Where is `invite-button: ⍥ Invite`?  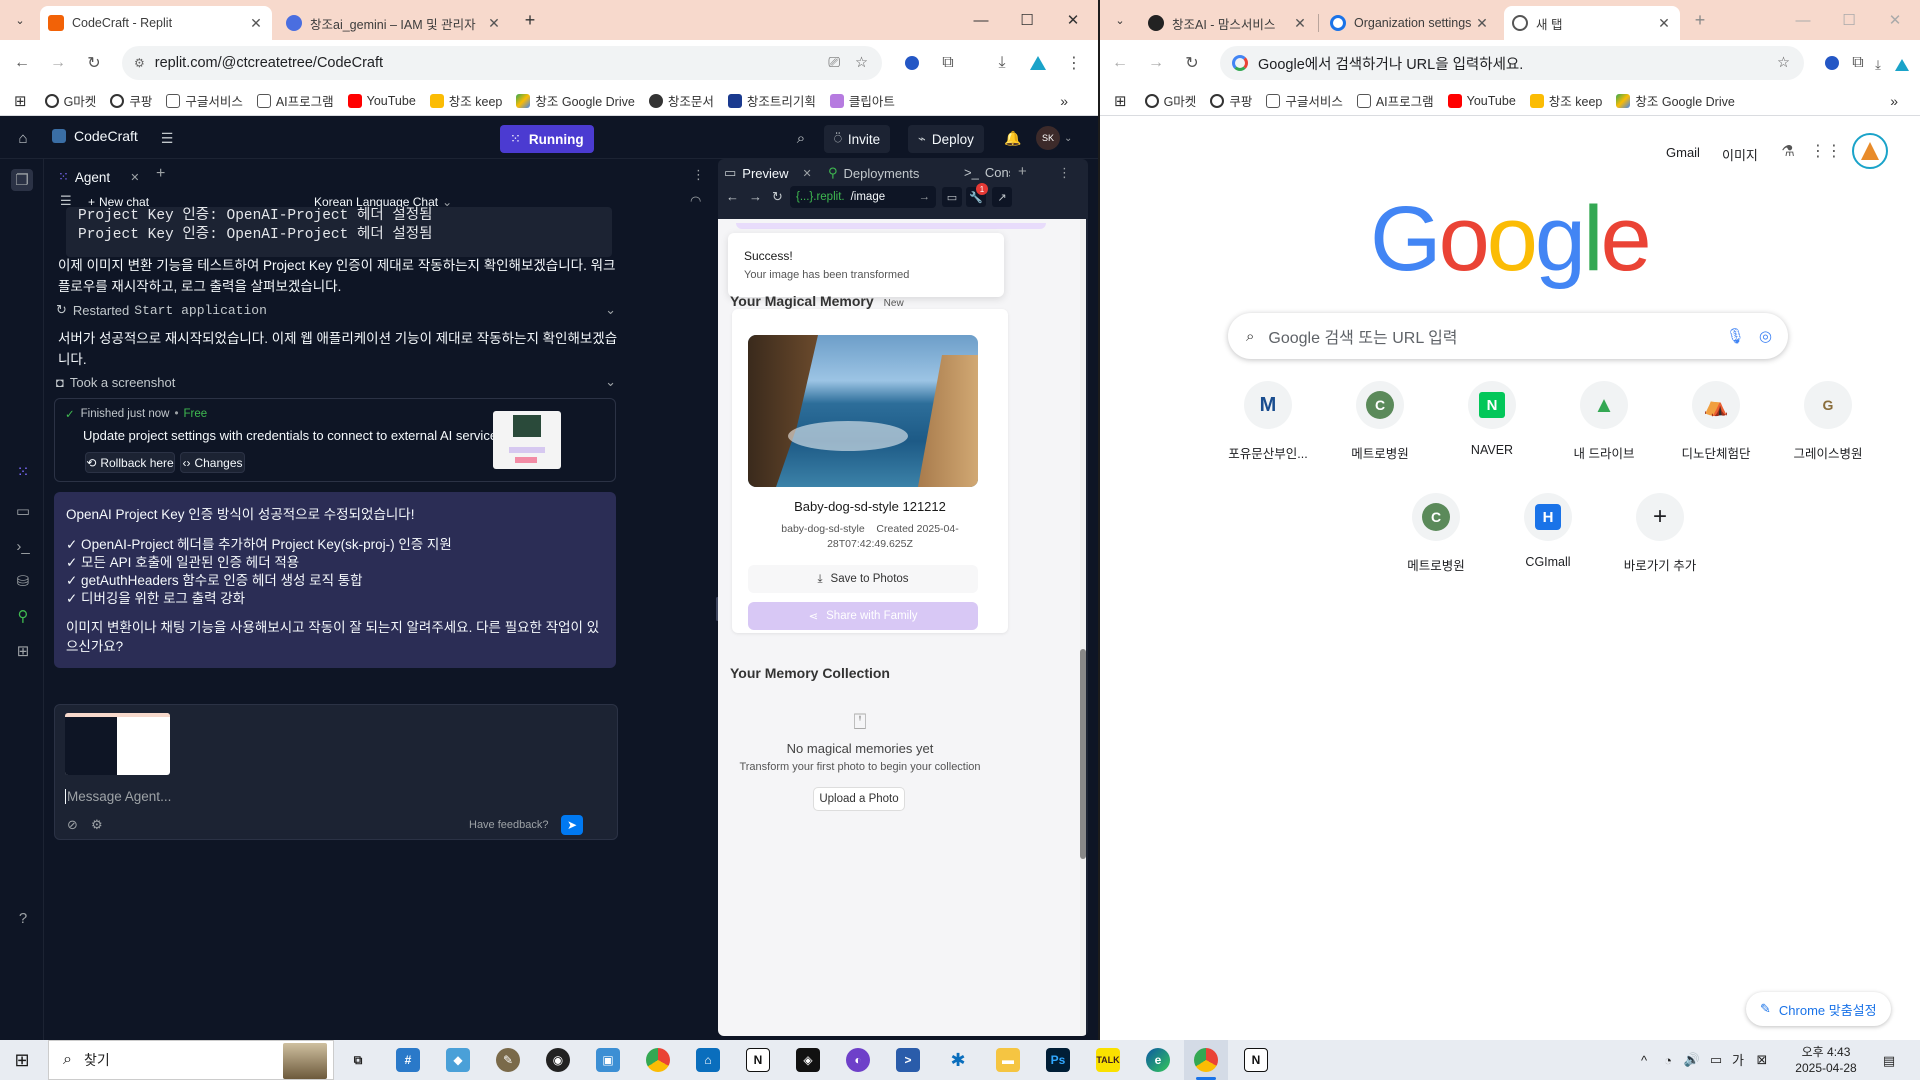 invite-button: ⍥ Invite is located at coordinates (857, 139).